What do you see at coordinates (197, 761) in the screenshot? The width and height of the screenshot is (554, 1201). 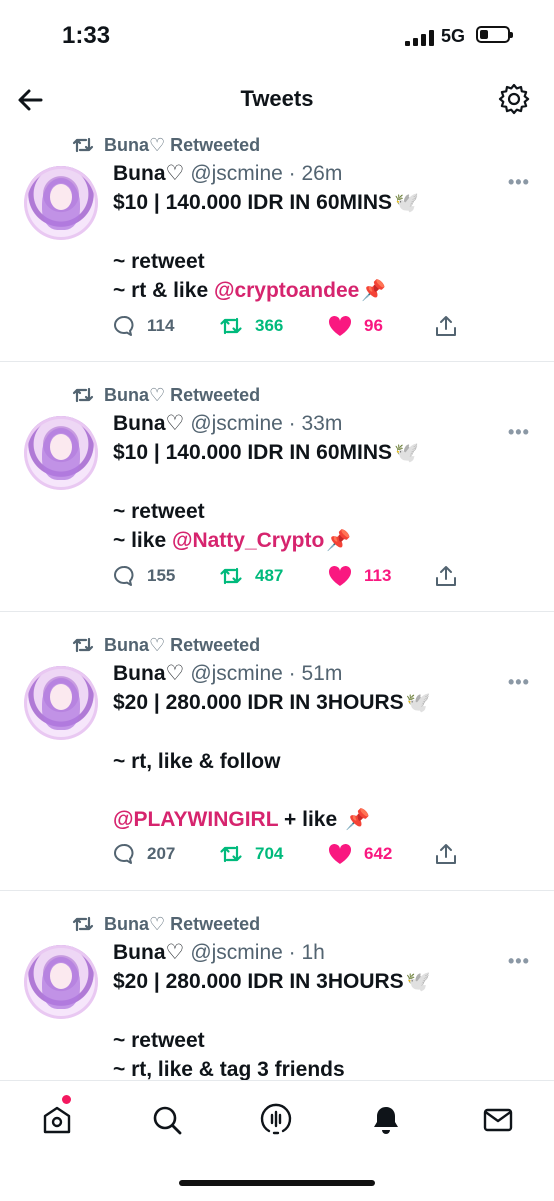 I see `tweet-text-line: ~ rt, like & follow` at bounding box center [197, 761].